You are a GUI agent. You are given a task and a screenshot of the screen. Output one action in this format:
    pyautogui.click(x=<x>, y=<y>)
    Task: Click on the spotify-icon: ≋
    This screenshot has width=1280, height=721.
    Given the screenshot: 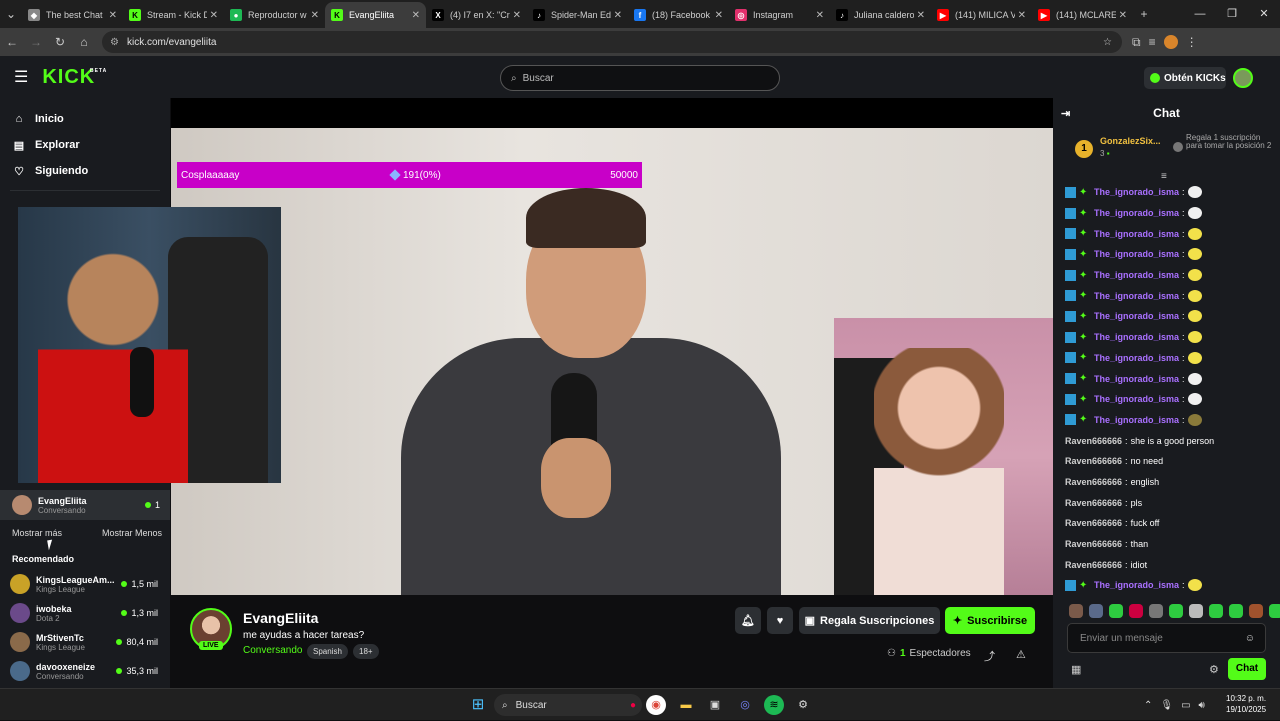 What is the action you would take?
    pyautogui.click(x=774, y=705)
    